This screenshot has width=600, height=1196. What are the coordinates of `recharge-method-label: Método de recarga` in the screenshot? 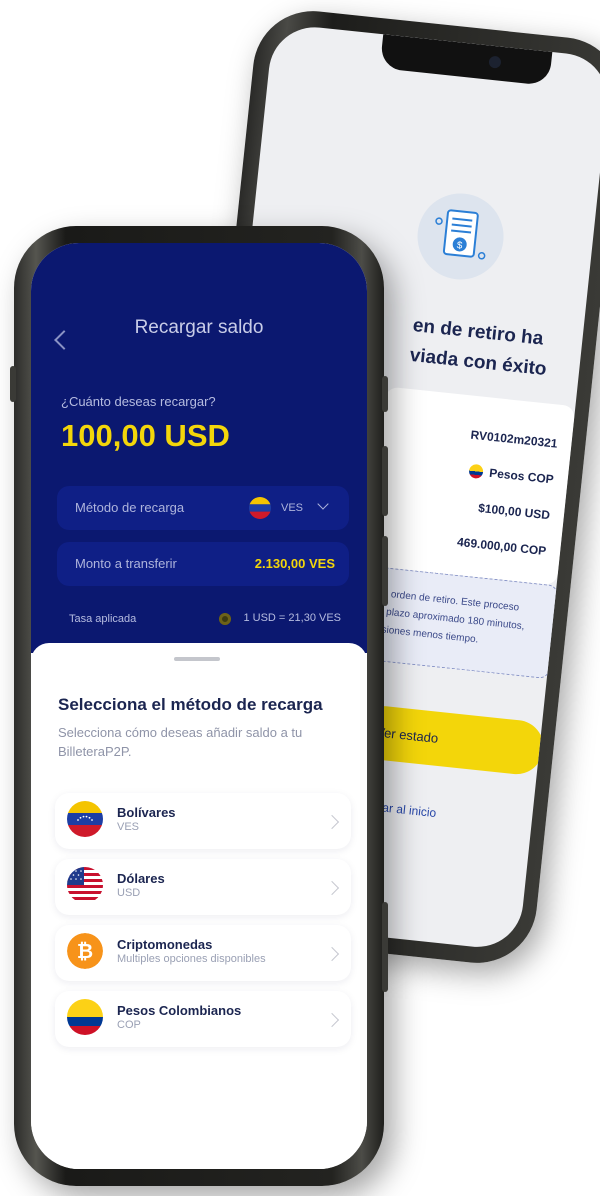 It's located at (130, 507).